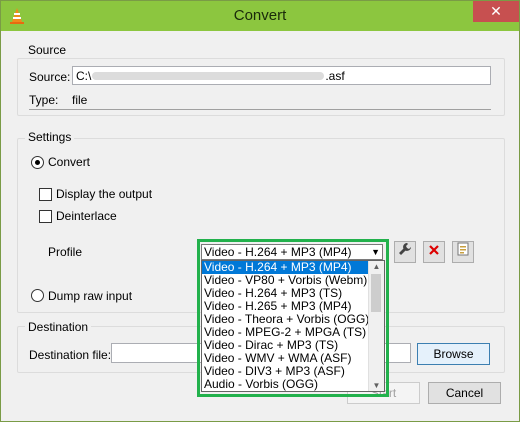 The width and height of the screenshot is (520, 422). Describe the element at coordinates (260, 109) in the screenshot. I see `source-separator` at that location.